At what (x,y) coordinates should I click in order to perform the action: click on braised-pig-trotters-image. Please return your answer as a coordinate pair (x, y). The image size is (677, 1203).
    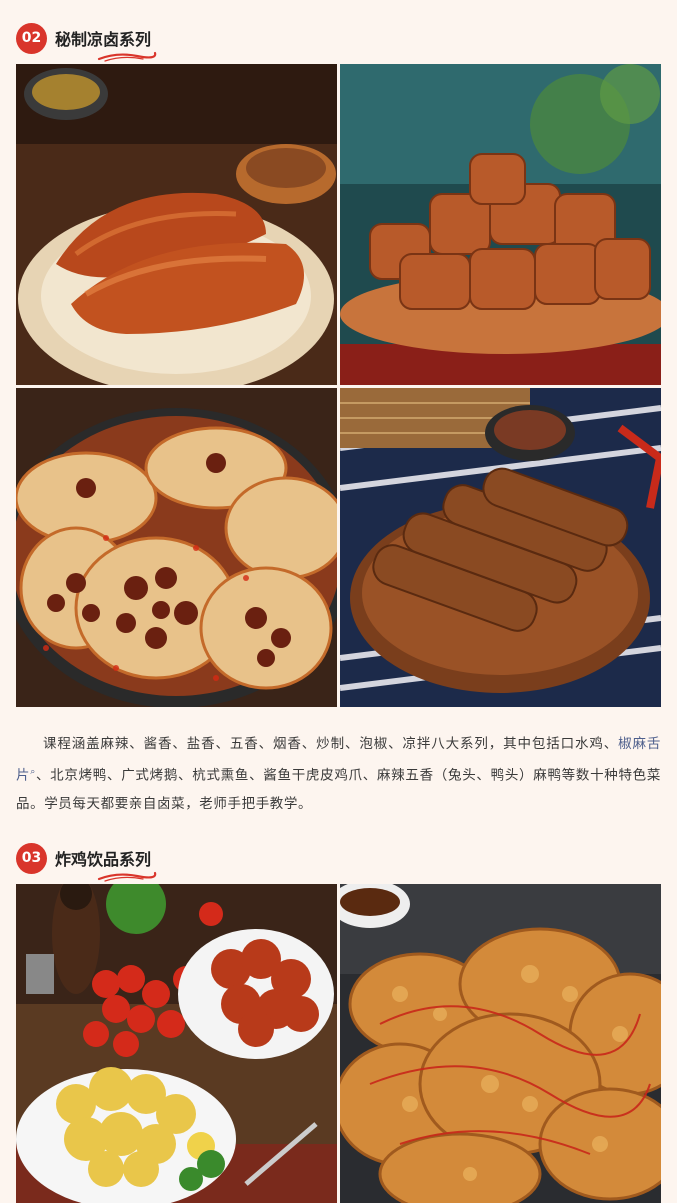
    Looking at the image, I should click on (176, 224).